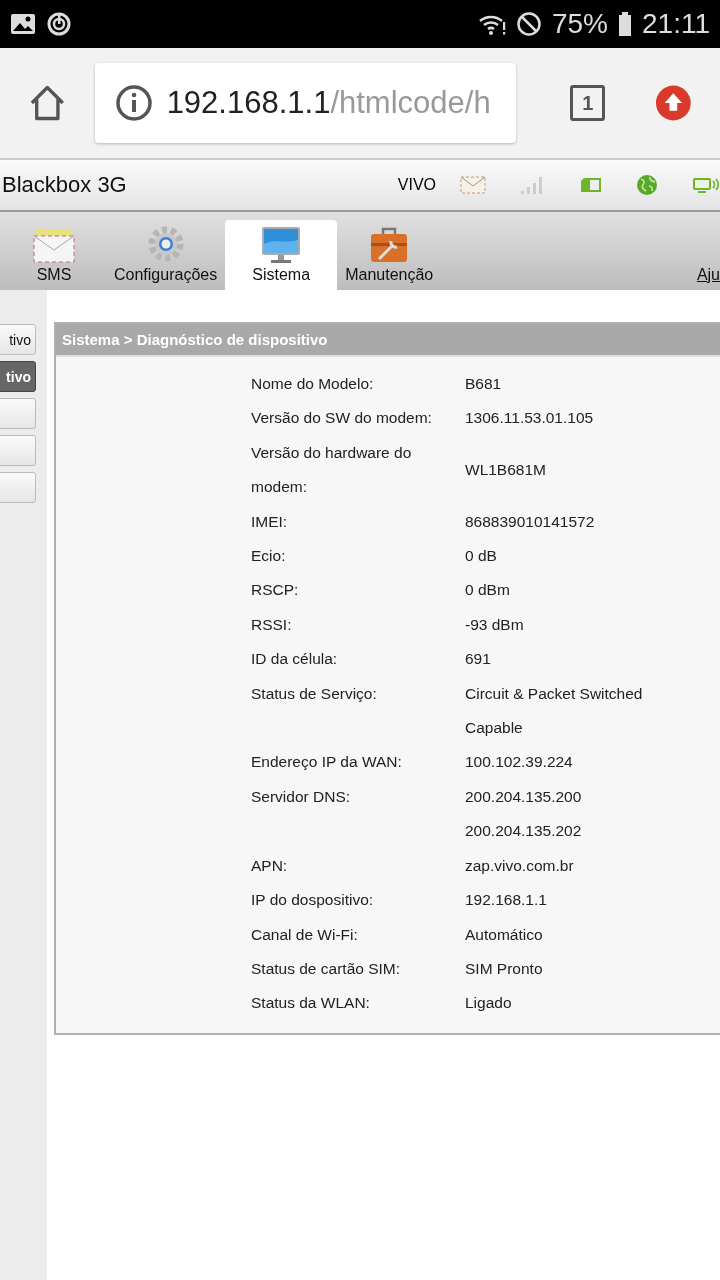  What do you see at coordinates (270, 865) in the screenshot?
I see `field-label: APN:` at bounding box center [270, 865].